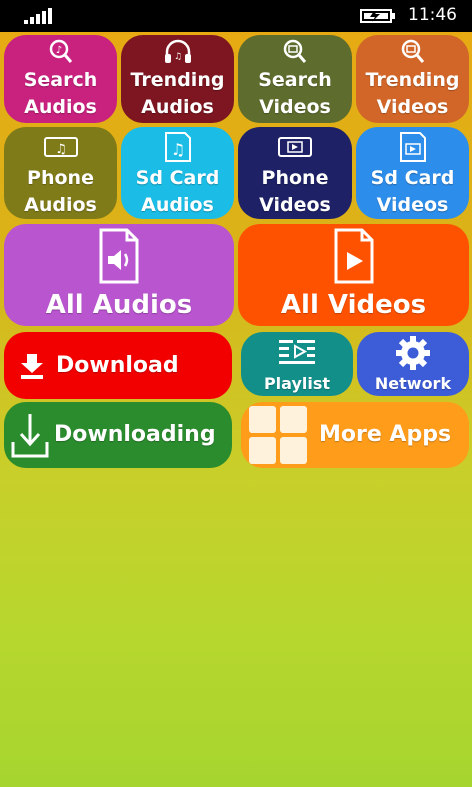  What do you see at coordinates (353, 305) in the screenshot?
I see `all-videos-label: All Videos` at bounding box center [353, 305].